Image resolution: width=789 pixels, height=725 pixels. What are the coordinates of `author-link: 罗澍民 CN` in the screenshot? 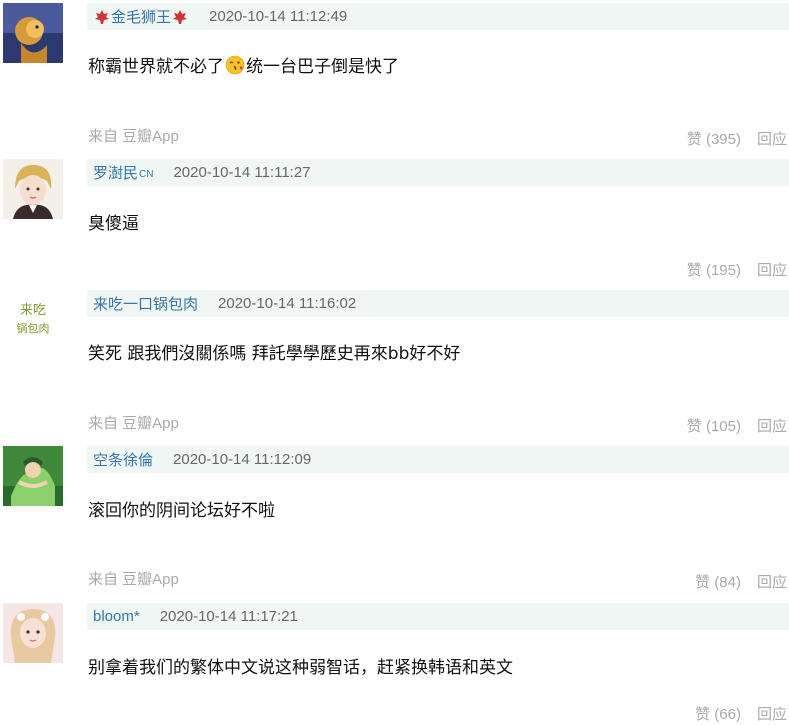 It's located at (123, 172).